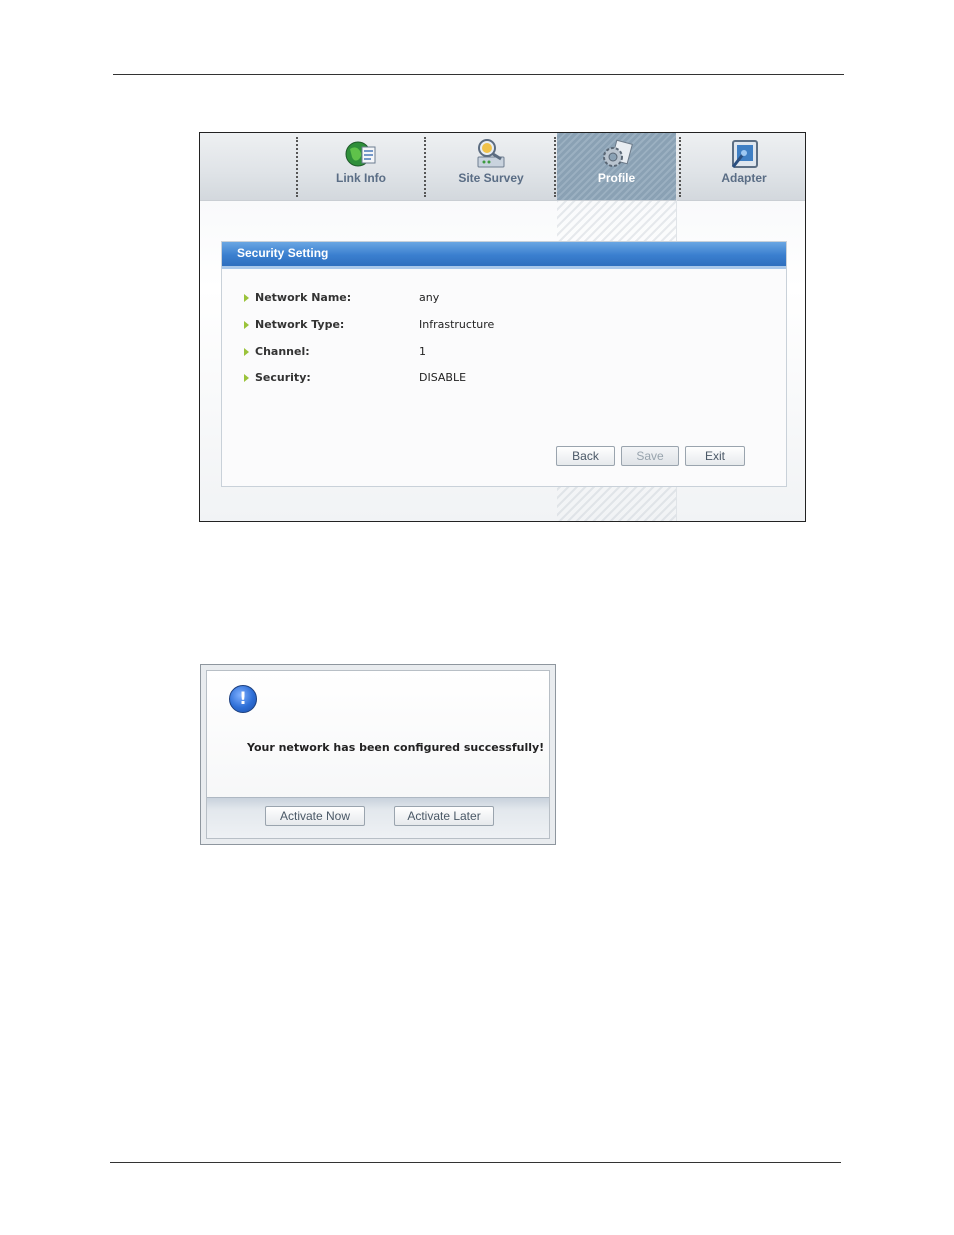  I want to click on tab-link-info: Link Info, so click(361, 166).